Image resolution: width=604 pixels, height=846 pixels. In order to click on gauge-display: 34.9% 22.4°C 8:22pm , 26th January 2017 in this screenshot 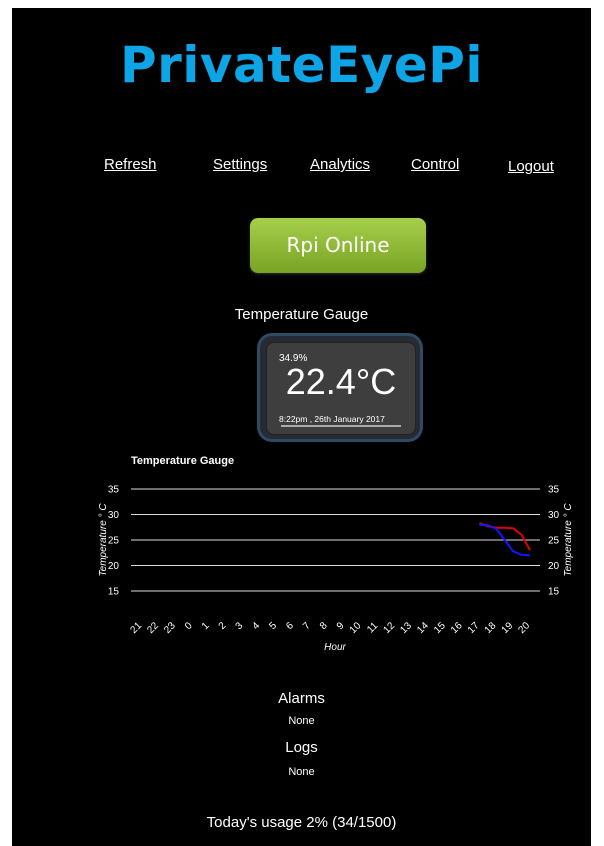, I will do `click(341, 388)`.